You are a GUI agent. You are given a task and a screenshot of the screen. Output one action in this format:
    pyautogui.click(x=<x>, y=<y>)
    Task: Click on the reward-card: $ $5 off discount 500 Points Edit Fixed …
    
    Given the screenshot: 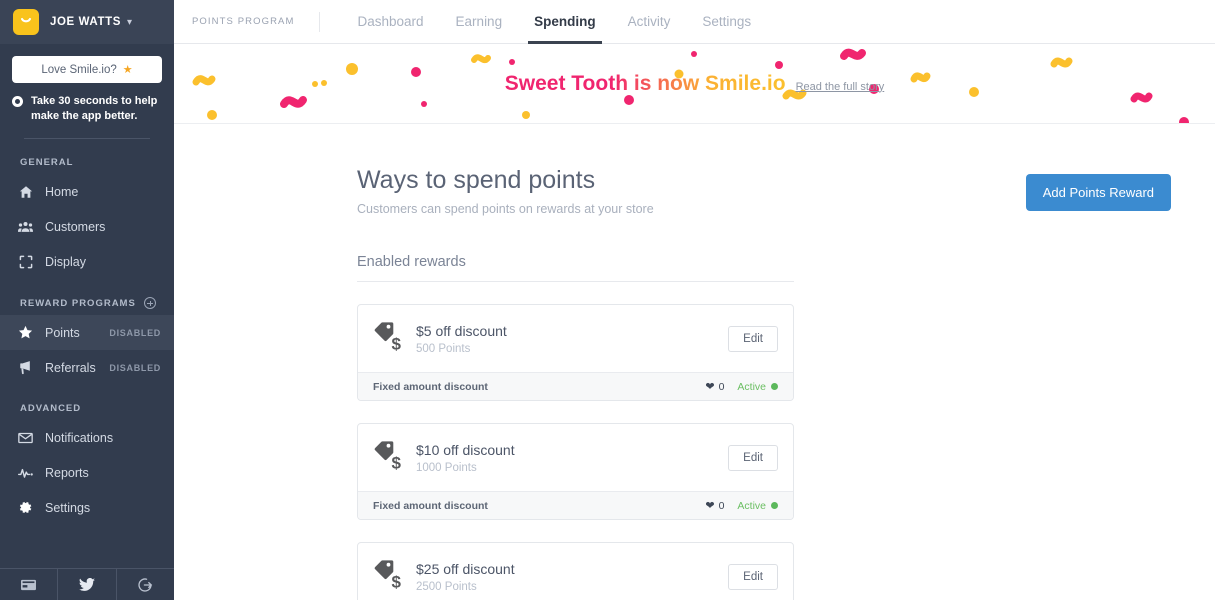 What is the action you would take?
    pyautogui.click(x=575, y=352)
    